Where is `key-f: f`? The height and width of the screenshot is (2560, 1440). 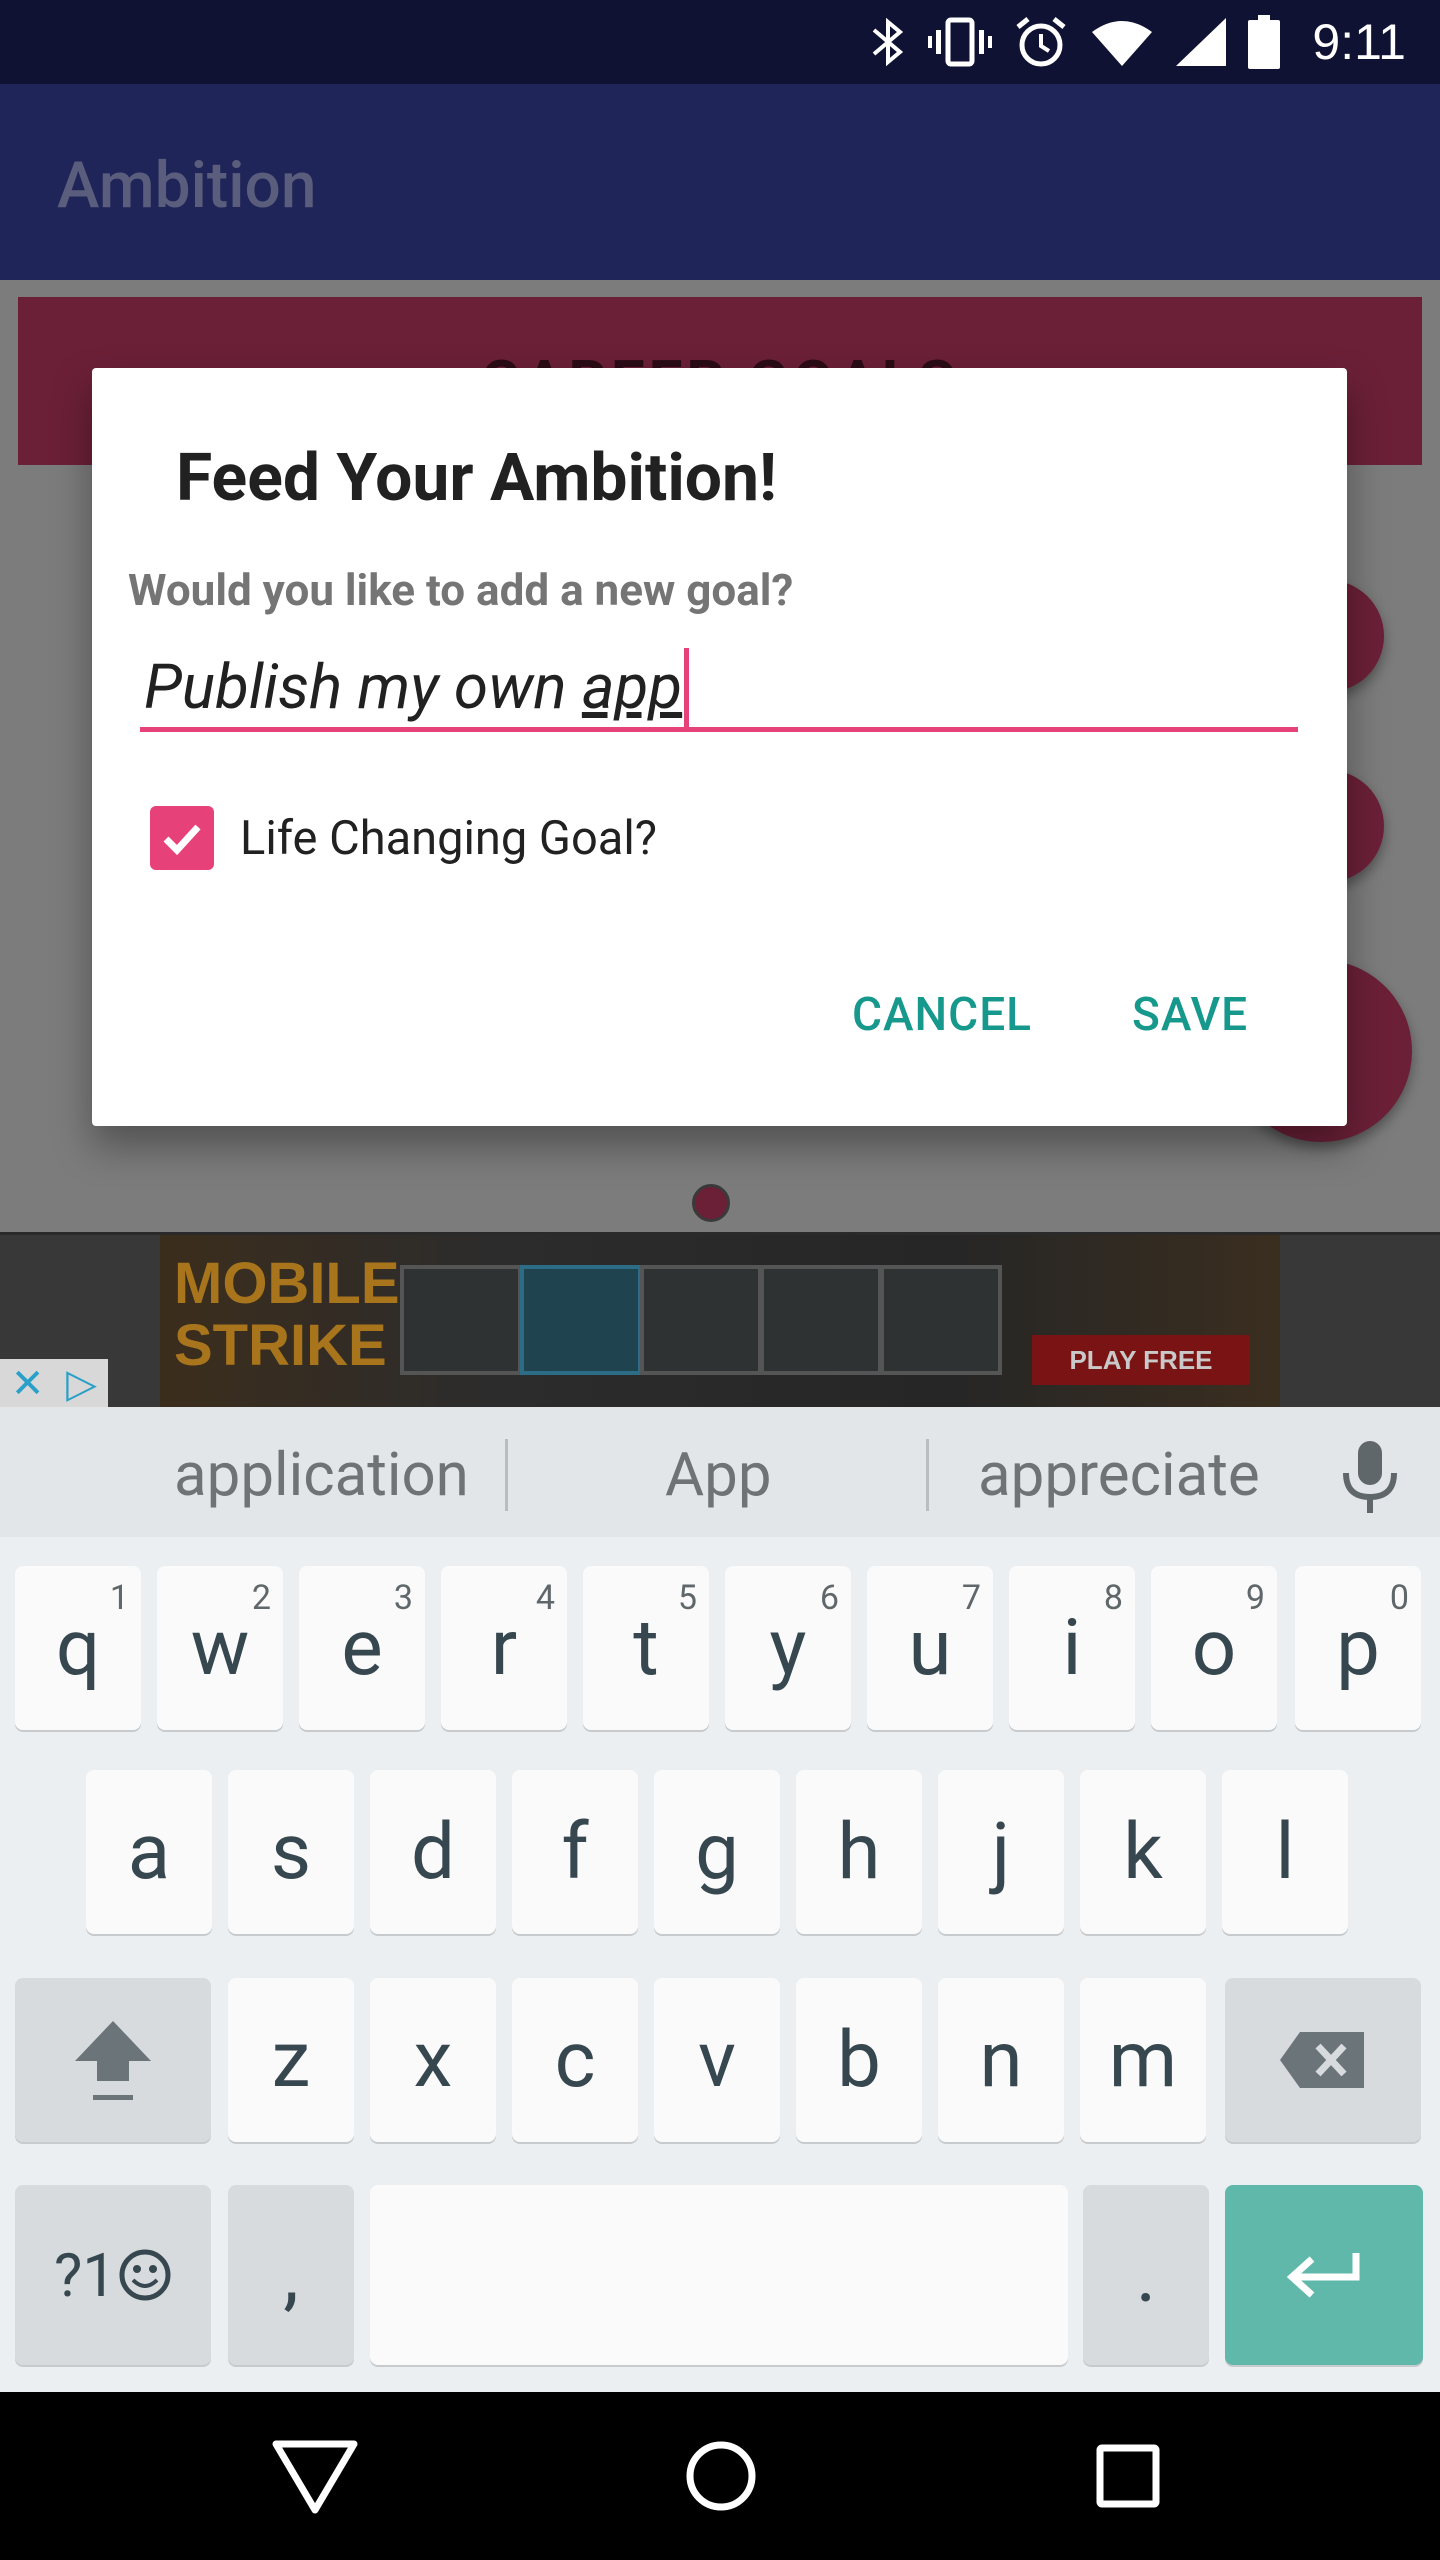 key-f: f is located at coordinates (575, 1852).